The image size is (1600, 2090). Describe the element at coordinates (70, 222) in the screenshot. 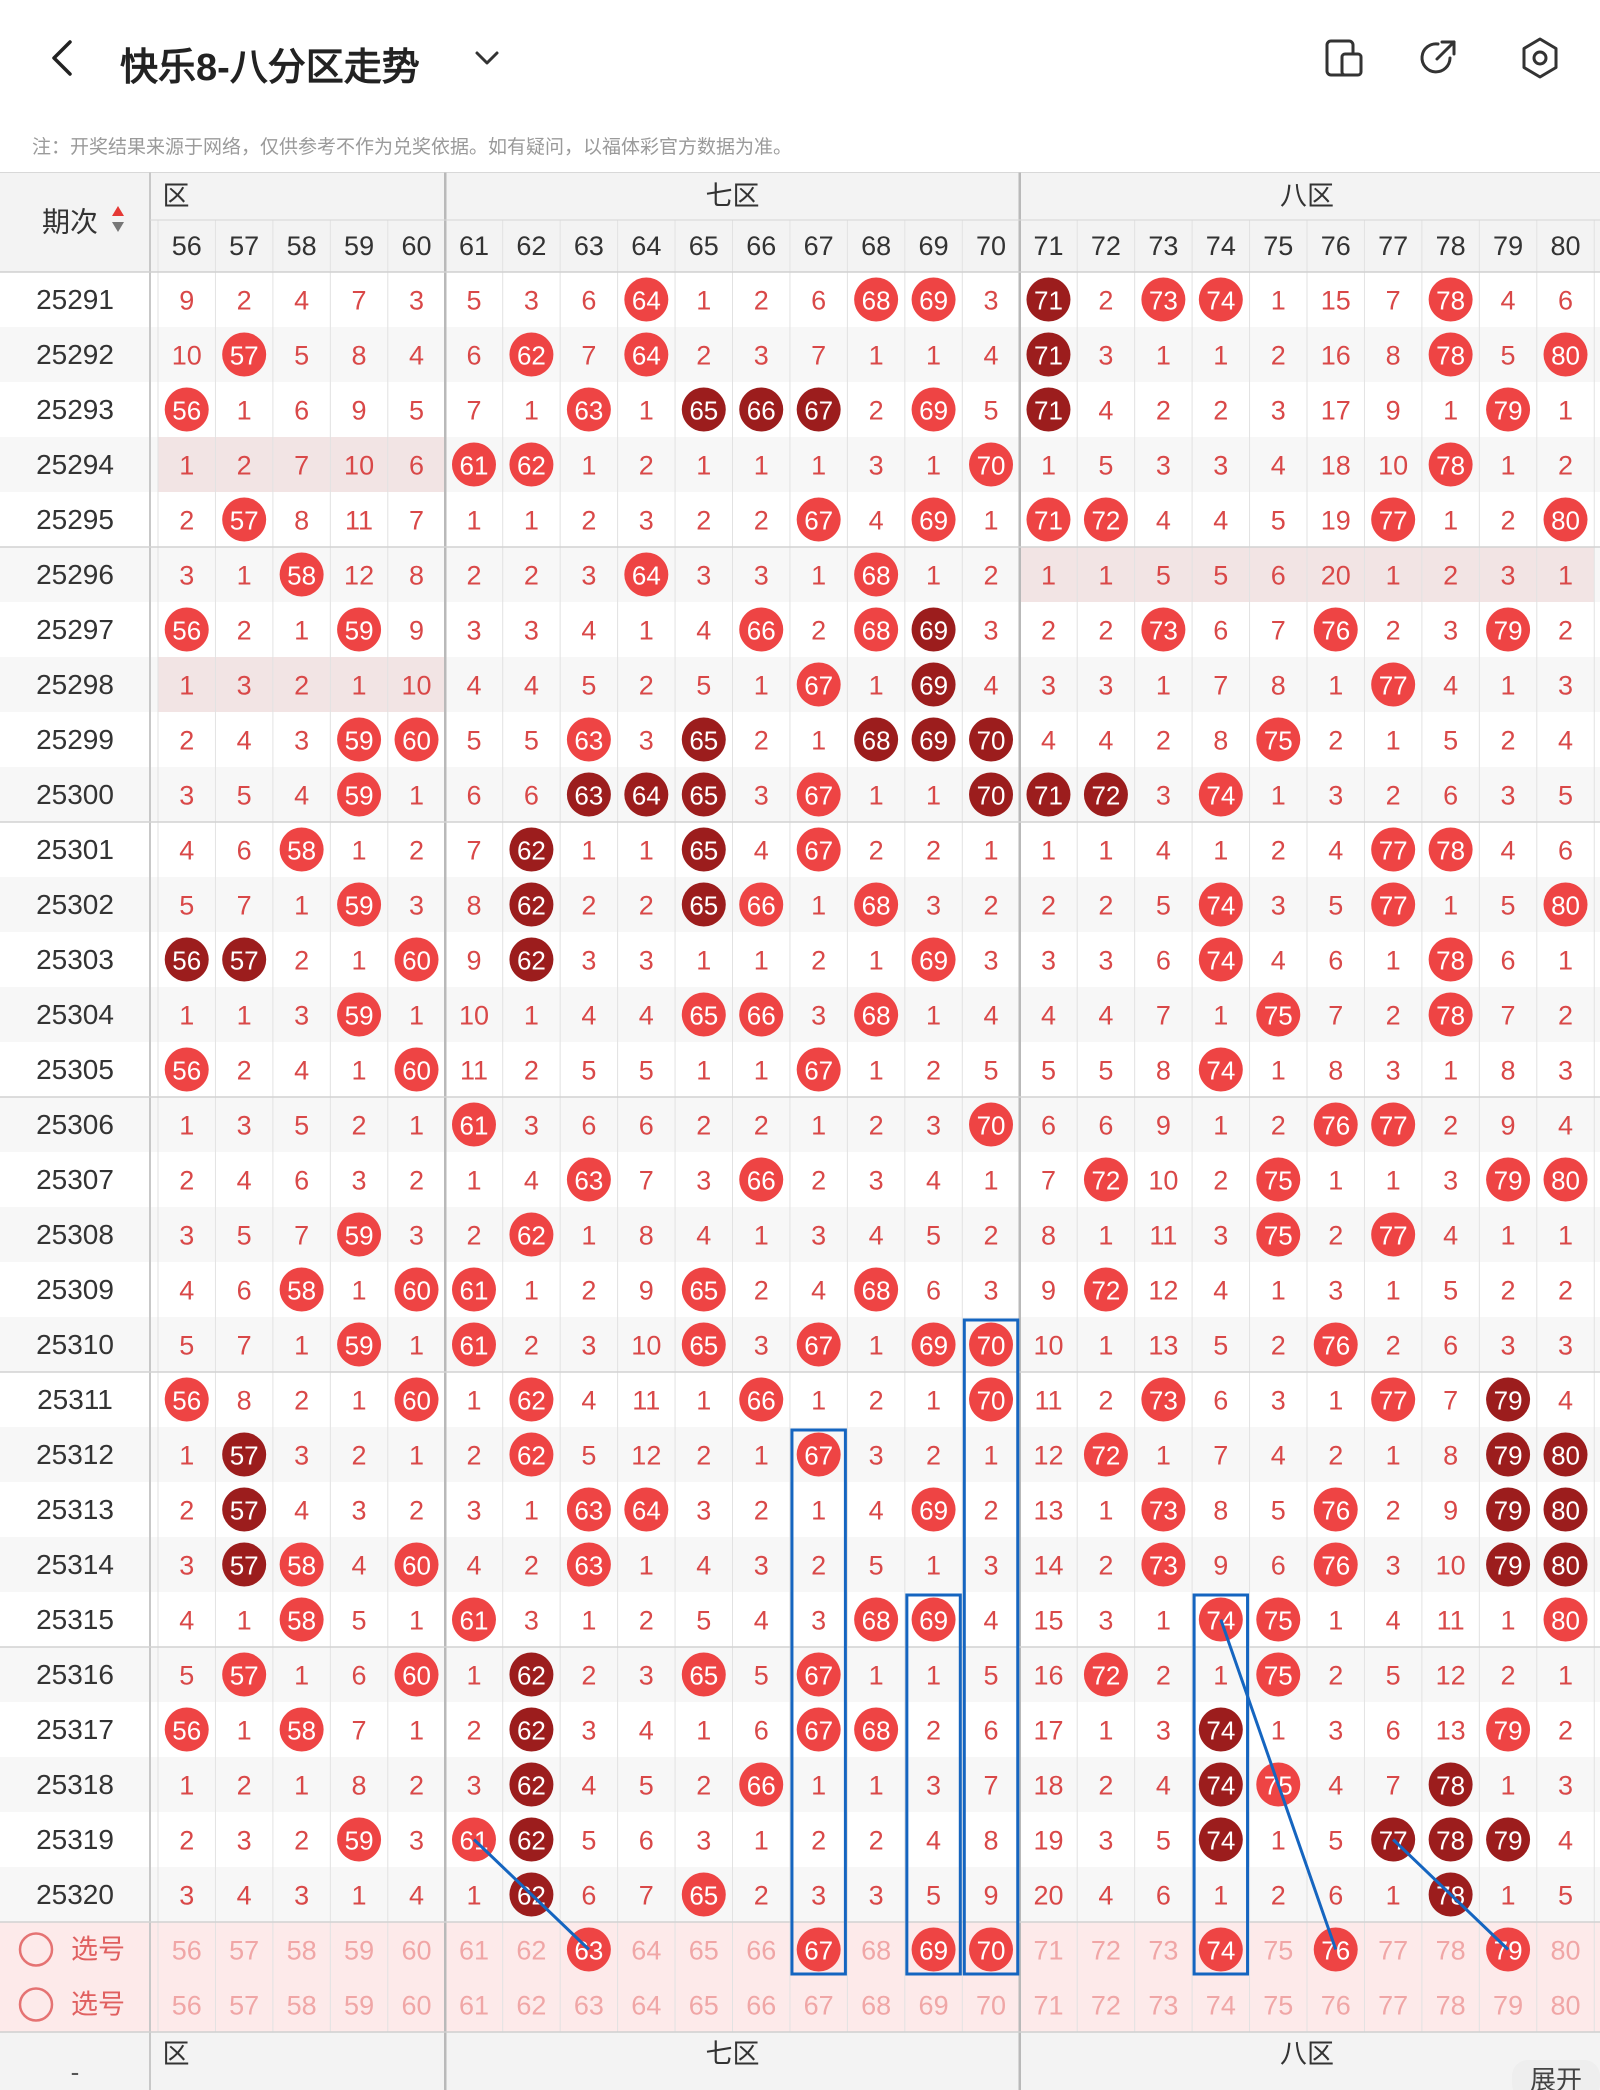

I see `period-header: 期次` at that location.